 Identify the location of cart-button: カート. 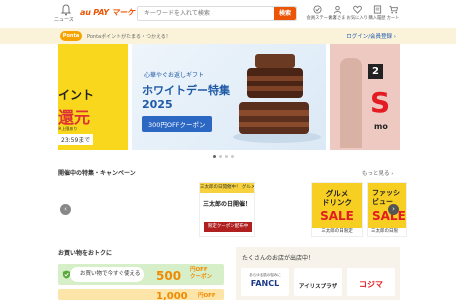
(393, 13).